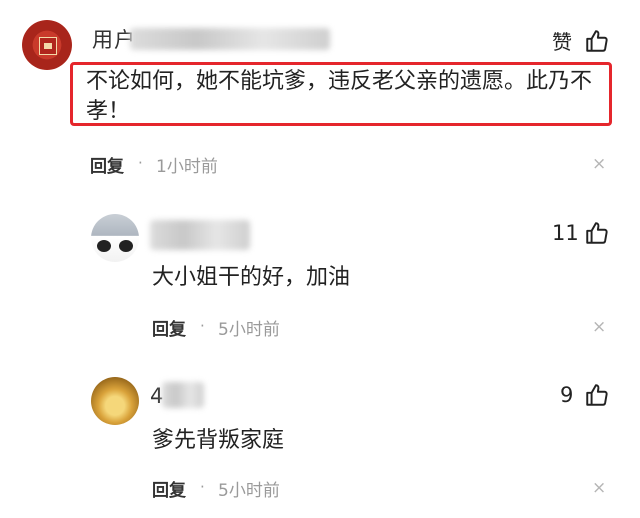  Describe the element at coordinates (218, 440) in the screenshot. I see `comment-text: 爹先背叛家庭` at that location.